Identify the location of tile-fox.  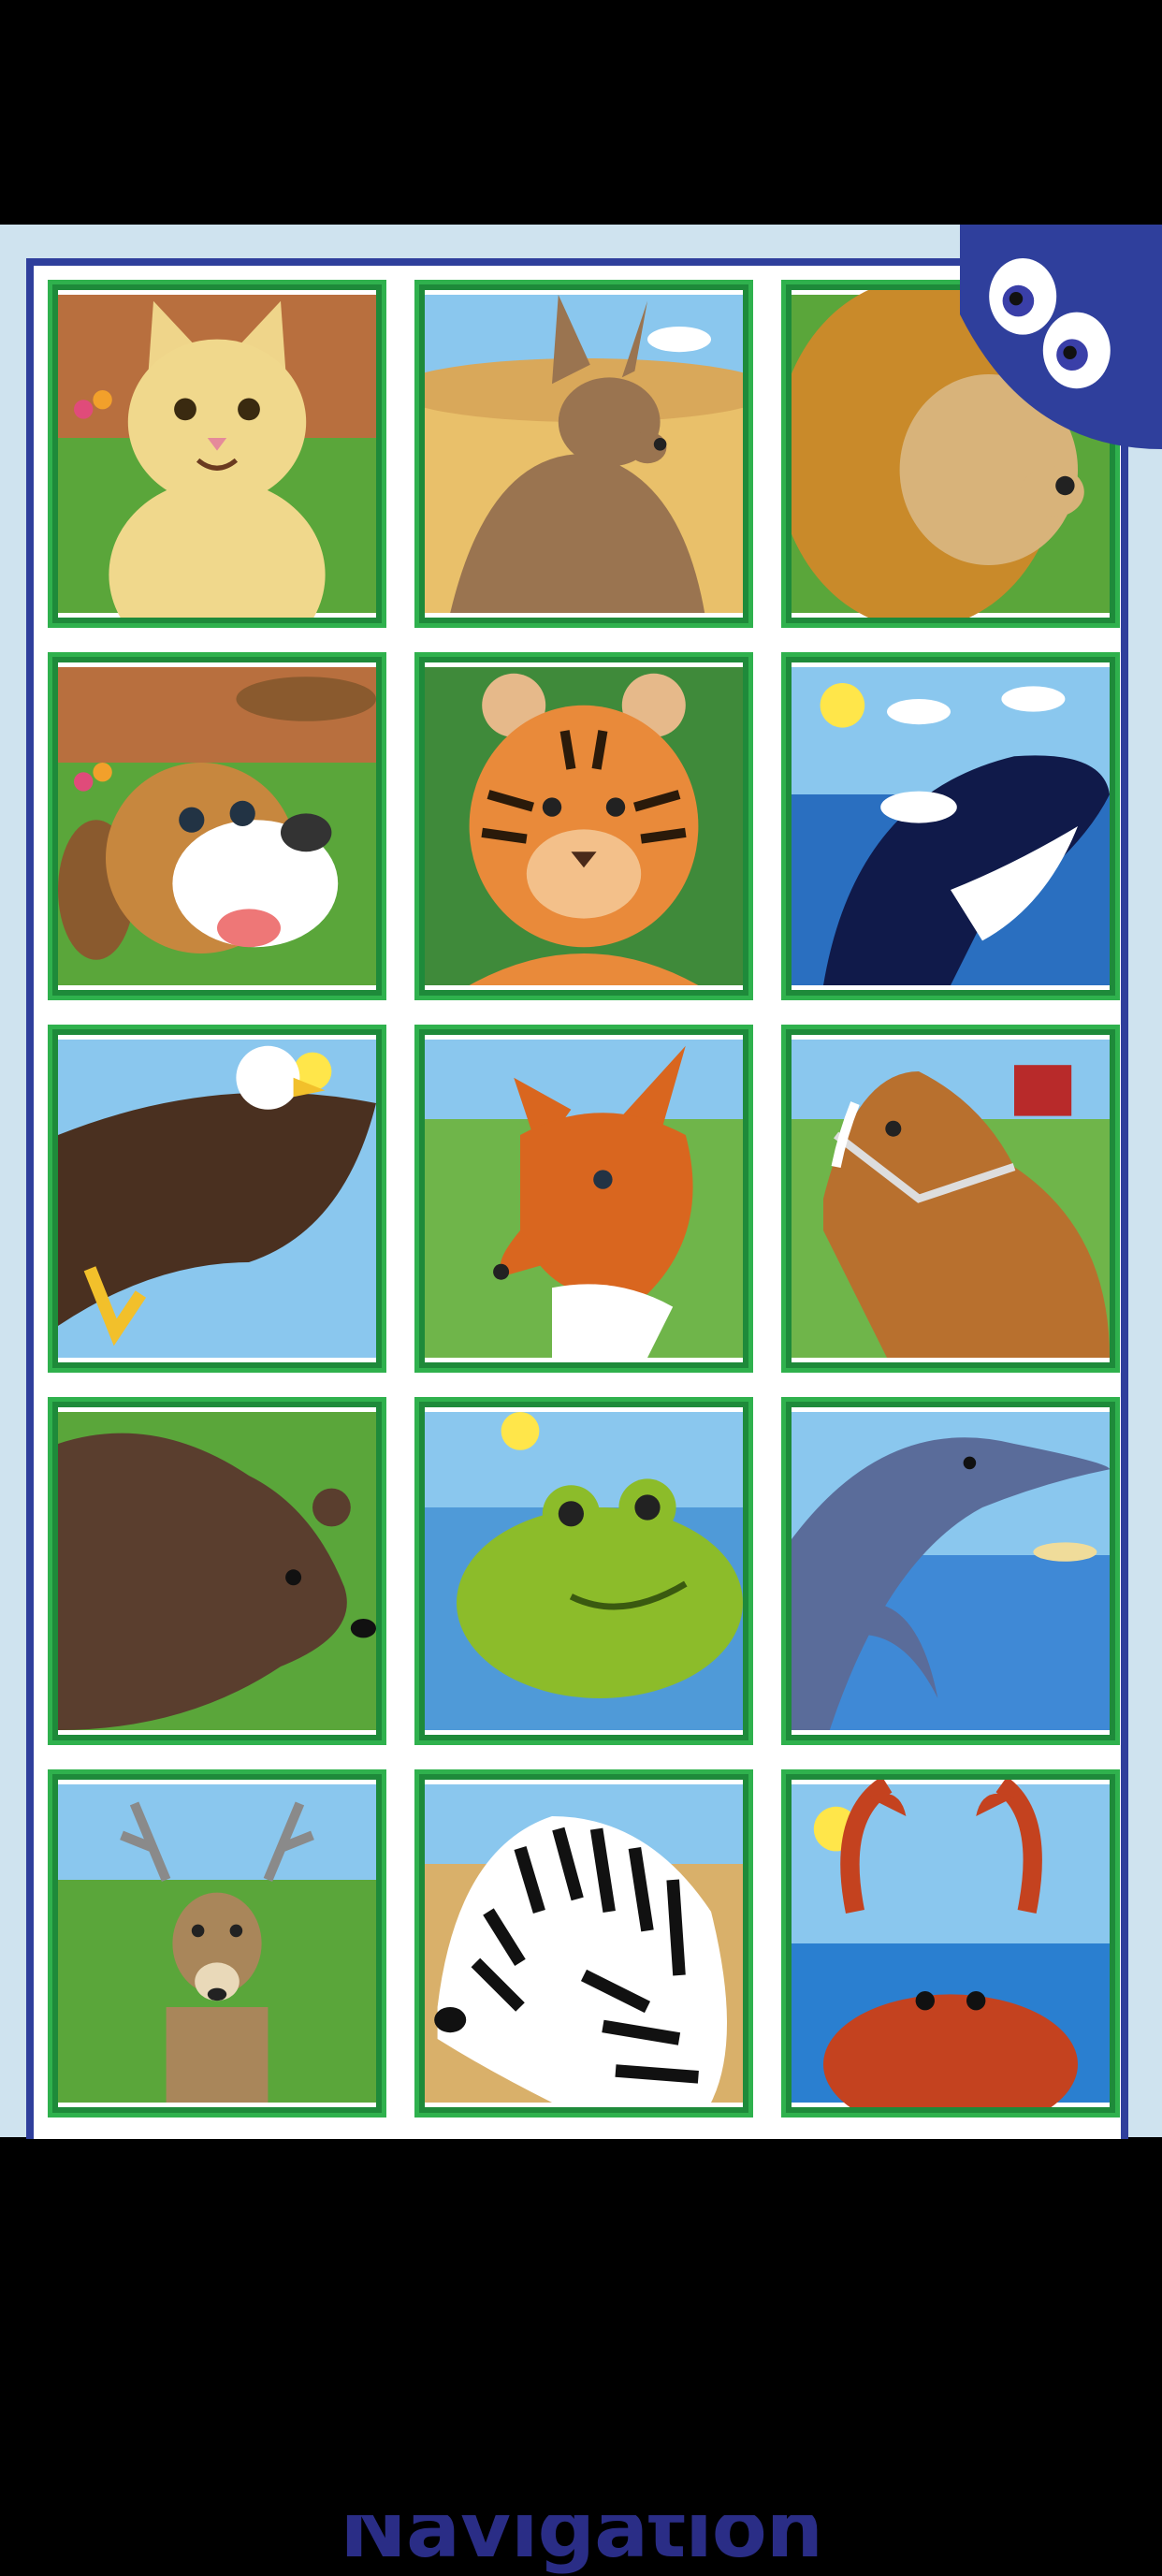
(584, 1199).